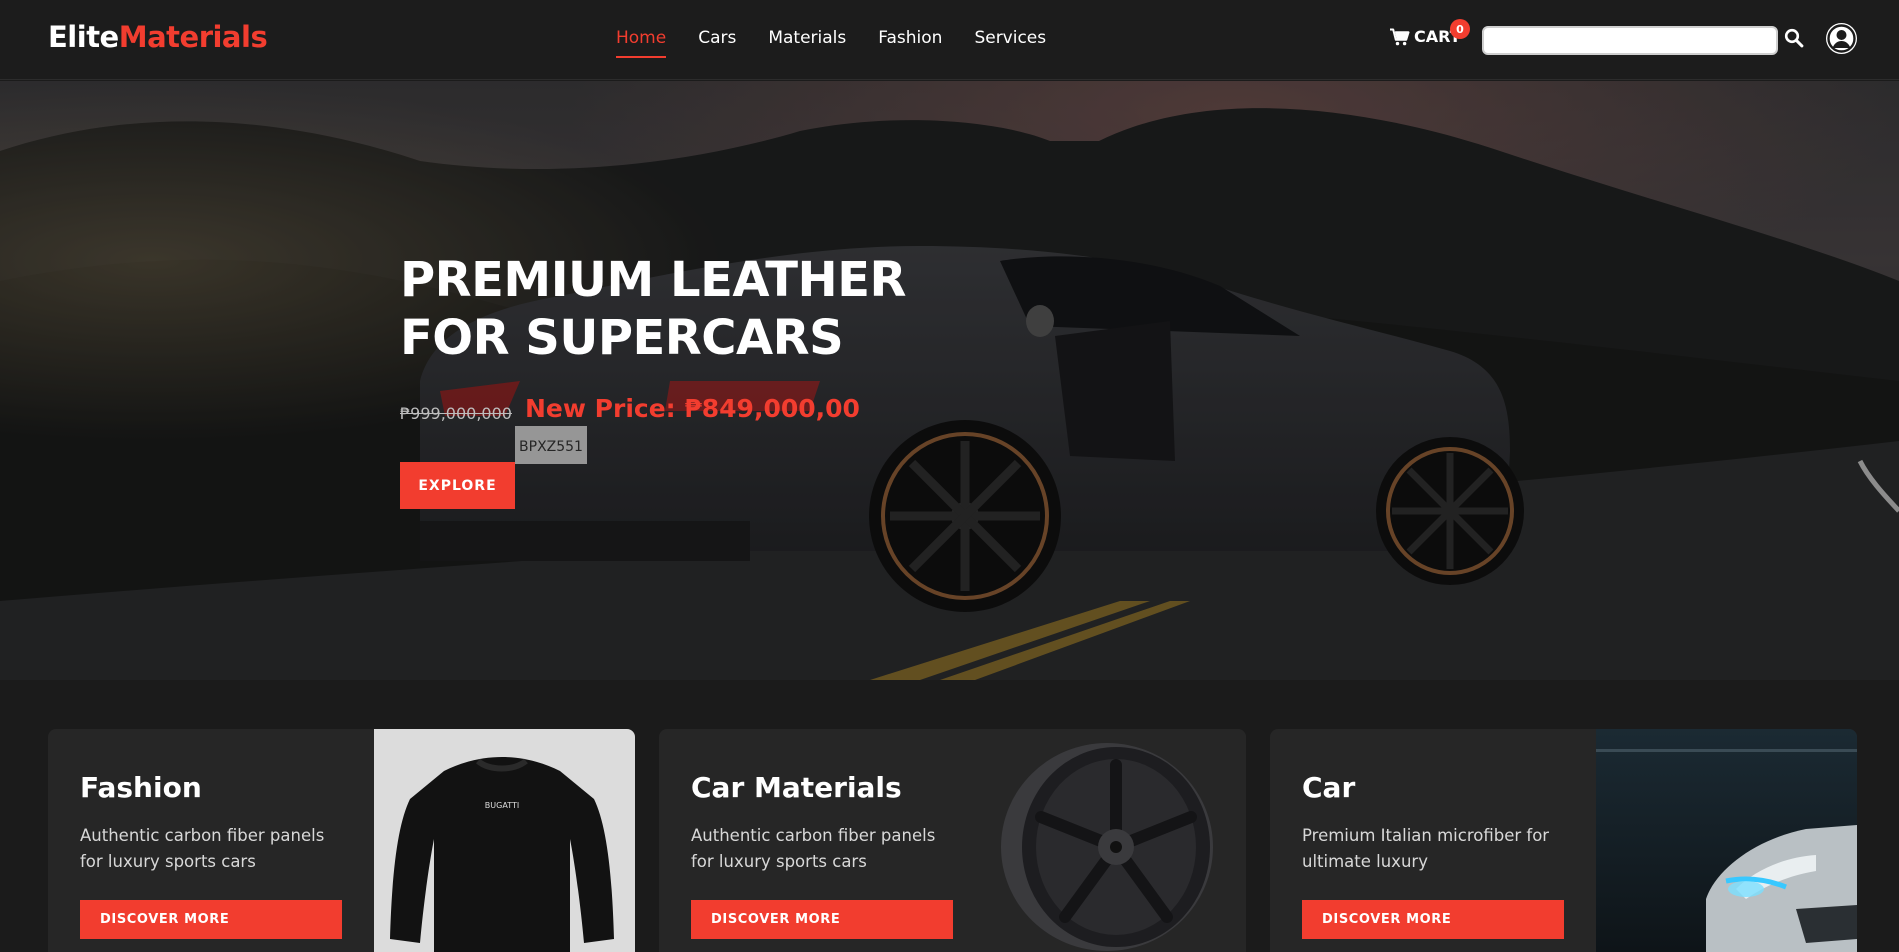 This screenshot has height=952, width=1899. I want to click on hero-title-line1: PREMIUM LEATHER, so click(653, 280).